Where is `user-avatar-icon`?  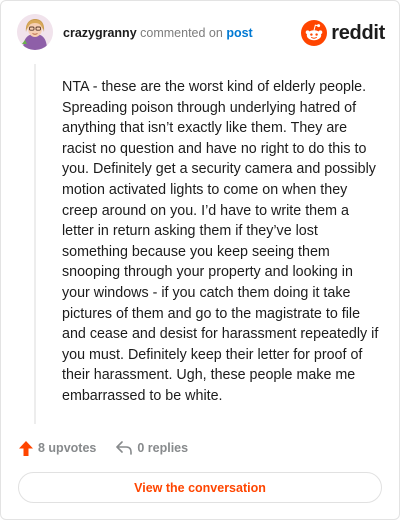
user-avatar-icon is located at coordinates (35, 32).